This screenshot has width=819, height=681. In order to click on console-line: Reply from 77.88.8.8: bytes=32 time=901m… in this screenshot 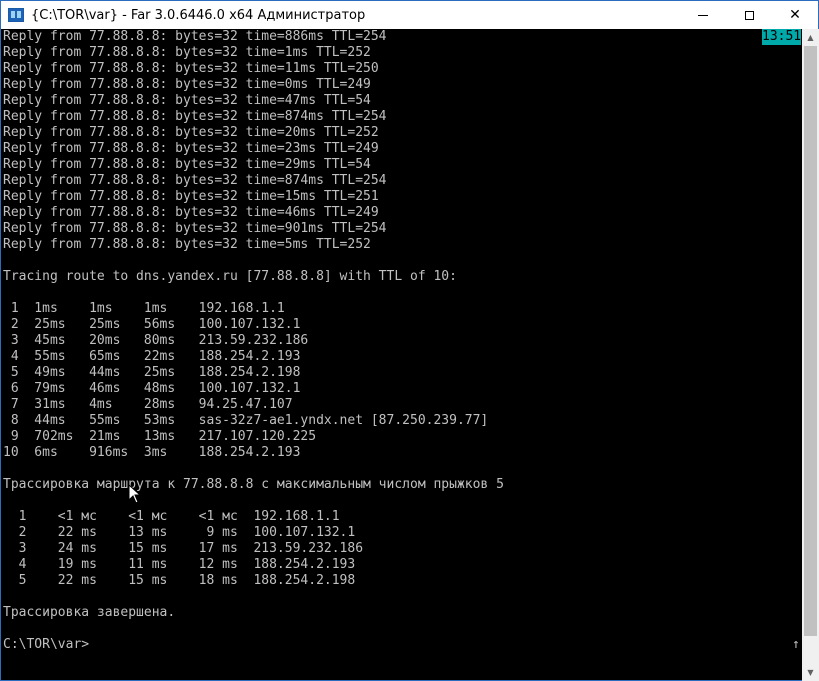, I will do `click(195, 228)`.